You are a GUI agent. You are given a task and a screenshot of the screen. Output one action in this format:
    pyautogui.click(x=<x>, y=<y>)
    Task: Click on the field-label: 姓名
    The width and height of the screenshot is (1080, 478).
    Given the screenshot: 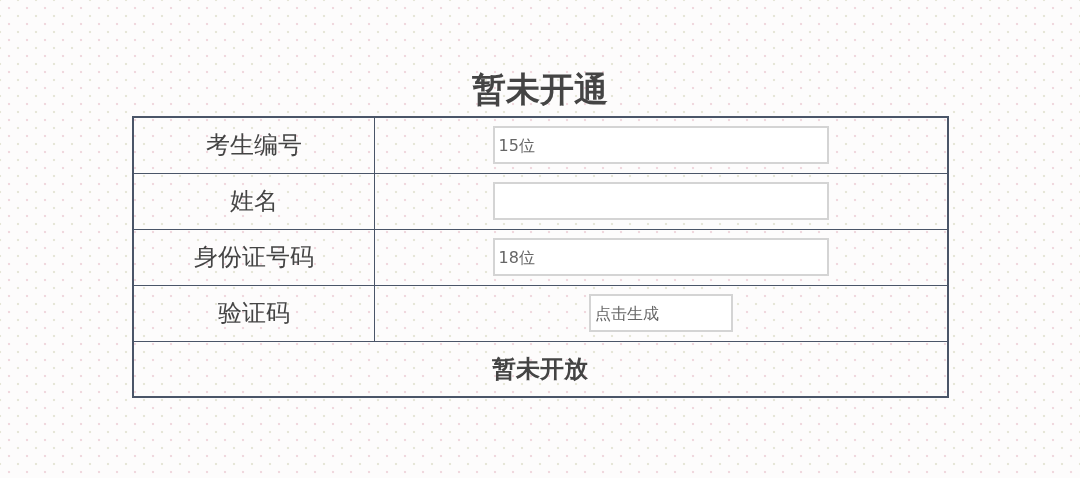 What is the action you would take?
    pyautogui.click(x=253, y=201)
    